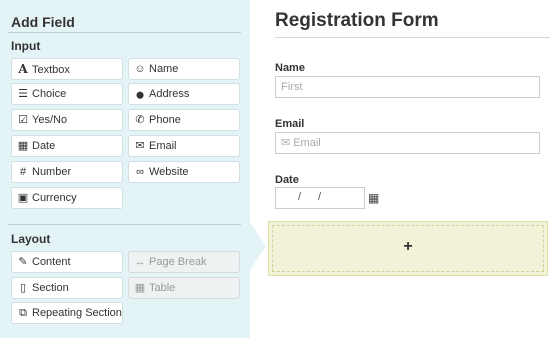 The height and width of the screenshot is (338, 550). I want to click on button-label: Yes/No, so click(50, 120).